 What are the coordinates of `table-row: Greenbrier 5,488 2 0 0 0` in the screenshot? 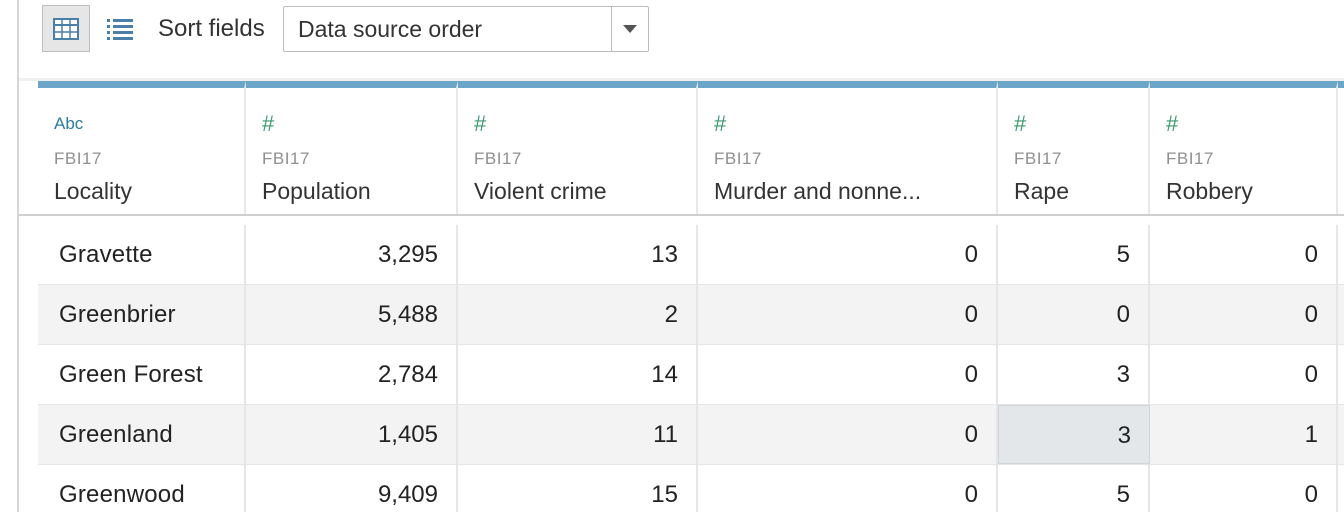 It's located at (691, 315).